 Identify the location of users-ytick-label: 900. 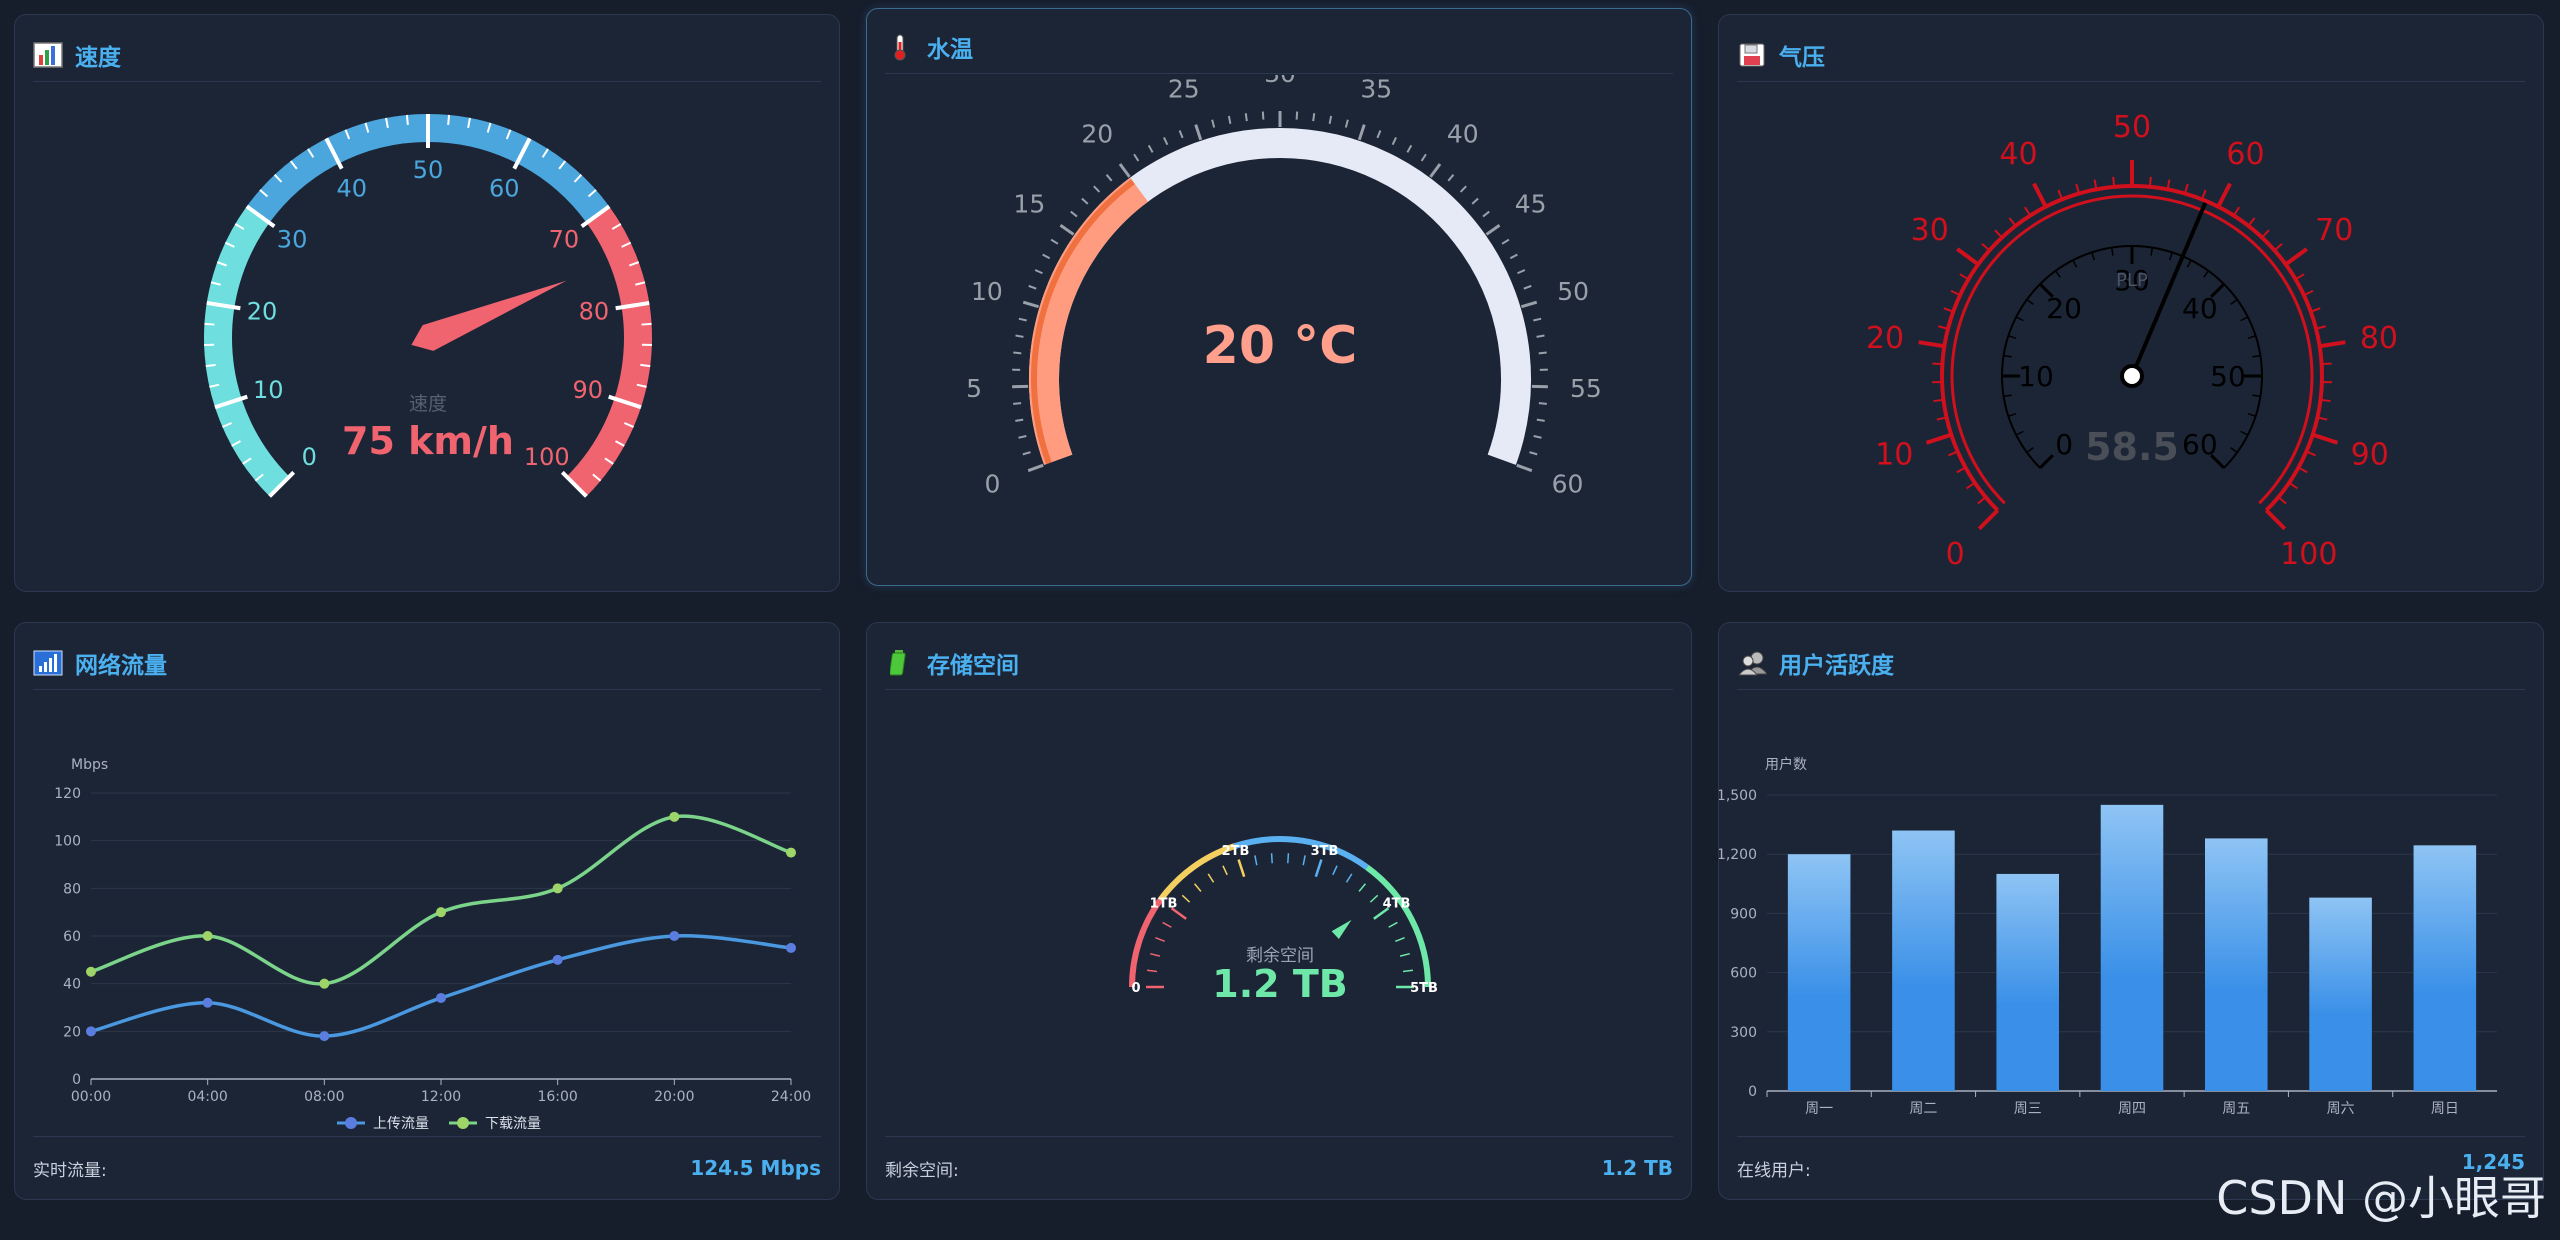
(1743, 914).